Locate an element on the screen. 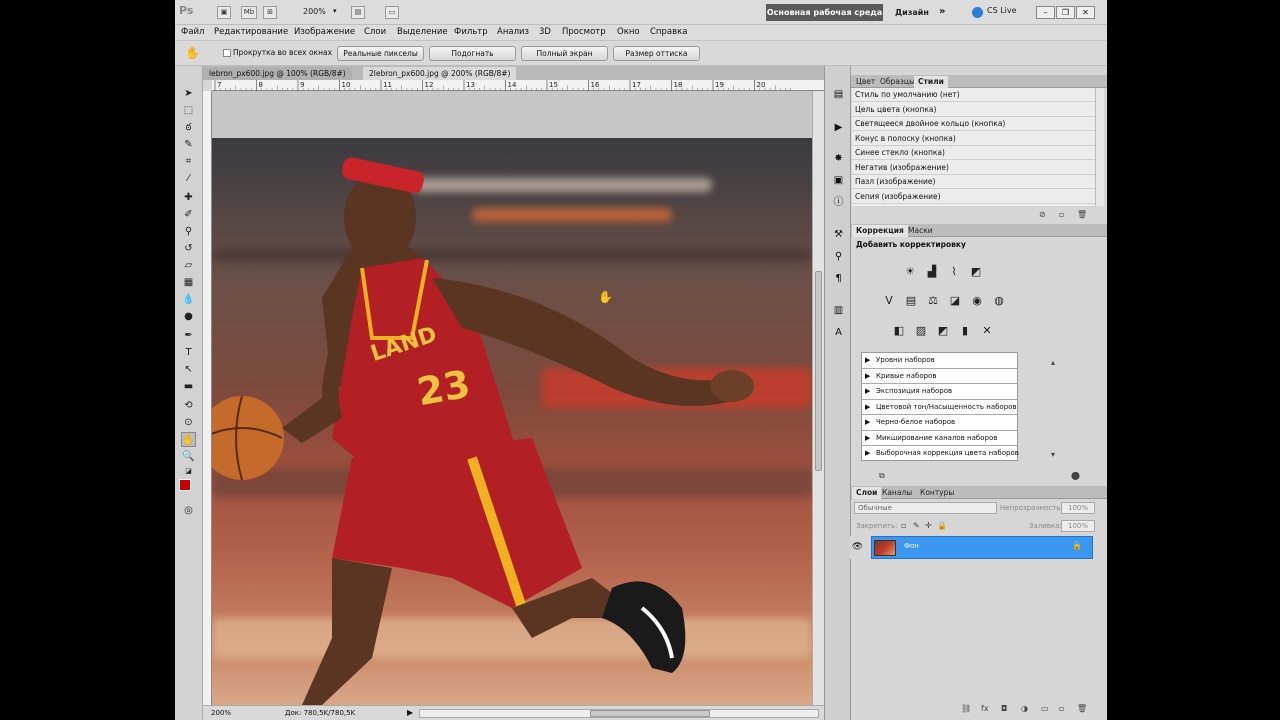 This screenshot has height=720, width=1280. levels-icon: ▟ is located at coordinates (932, 272).